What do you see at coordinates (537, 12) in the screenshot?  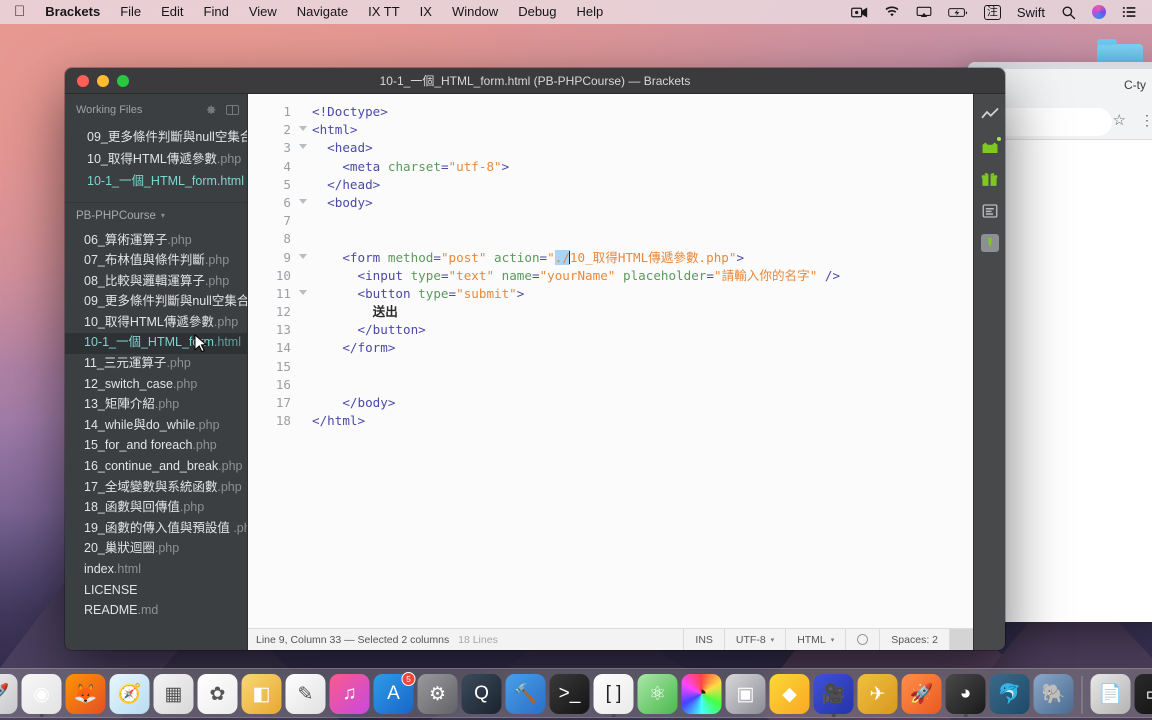 I see `menu-item-debug: Debug` at bounding box center [537, 12].